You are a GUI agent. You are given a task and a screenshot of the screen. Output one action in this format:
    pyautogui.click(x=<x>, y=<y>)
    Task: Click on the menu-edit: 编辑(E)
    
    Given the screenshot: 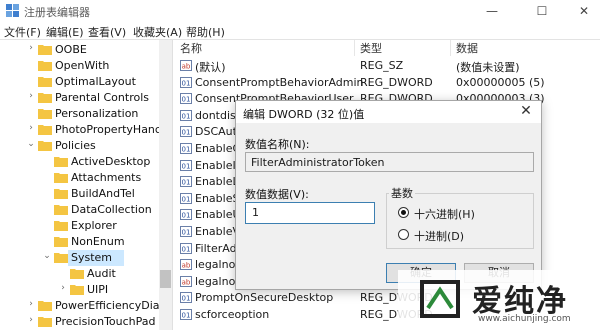 What is the action you would take?
    pyautogui.click(x=65, y=32)
    